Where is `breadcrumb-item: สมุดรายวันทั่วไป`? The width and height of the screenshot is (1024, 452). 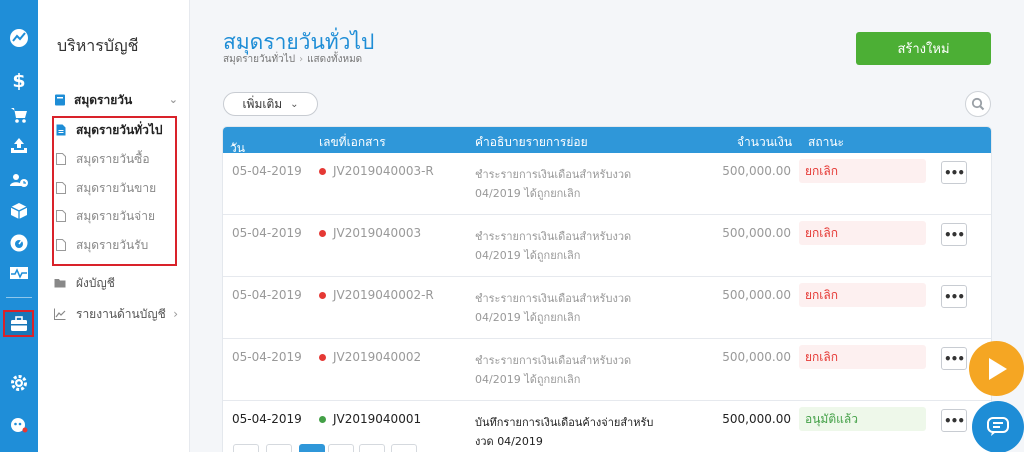 breadcrumb-item: สมุดรายวันทั่วไป is located at coordinates (259, 59).